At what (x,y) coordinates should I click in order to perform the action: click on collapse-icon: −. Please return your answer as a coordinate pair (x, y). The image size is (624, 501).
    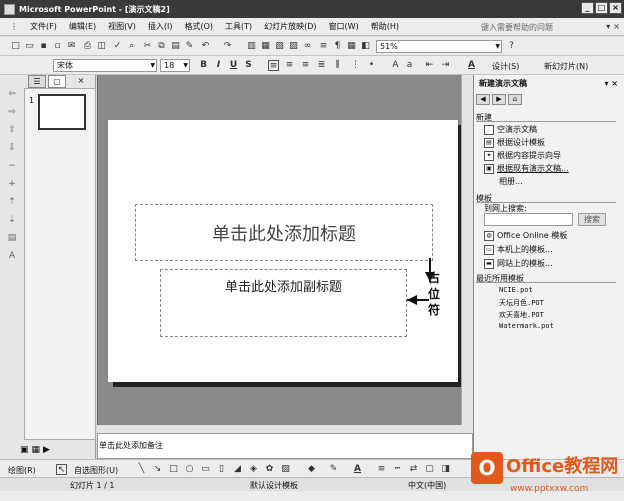
    Looking at the image, I should click on (12, 166).